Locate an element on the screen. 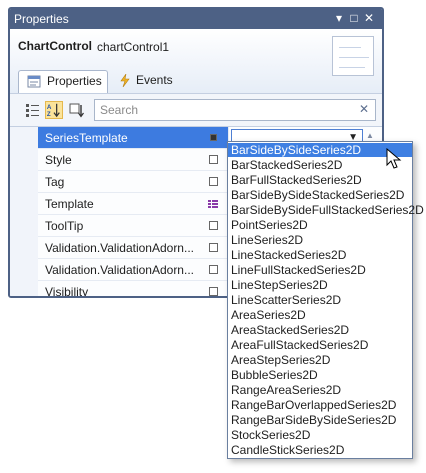  svg-text: Z is located at coordinates (49, 114).